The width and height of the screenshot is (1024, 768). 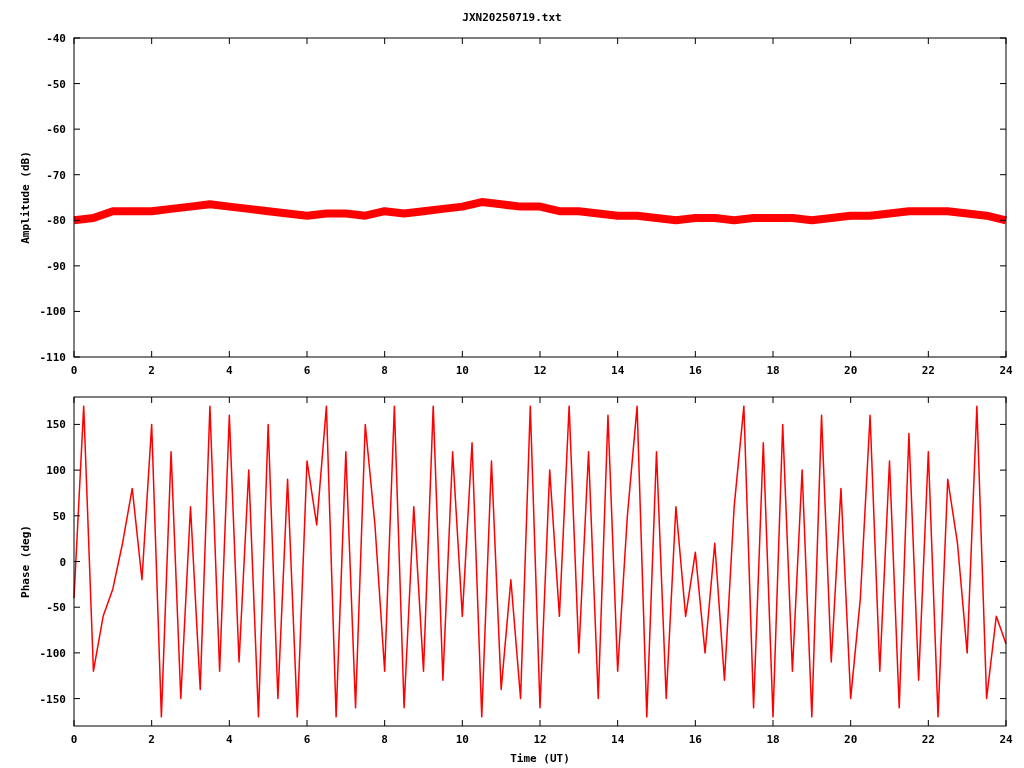 I want to click on tick-label: 100, so click(x=56, y=471).